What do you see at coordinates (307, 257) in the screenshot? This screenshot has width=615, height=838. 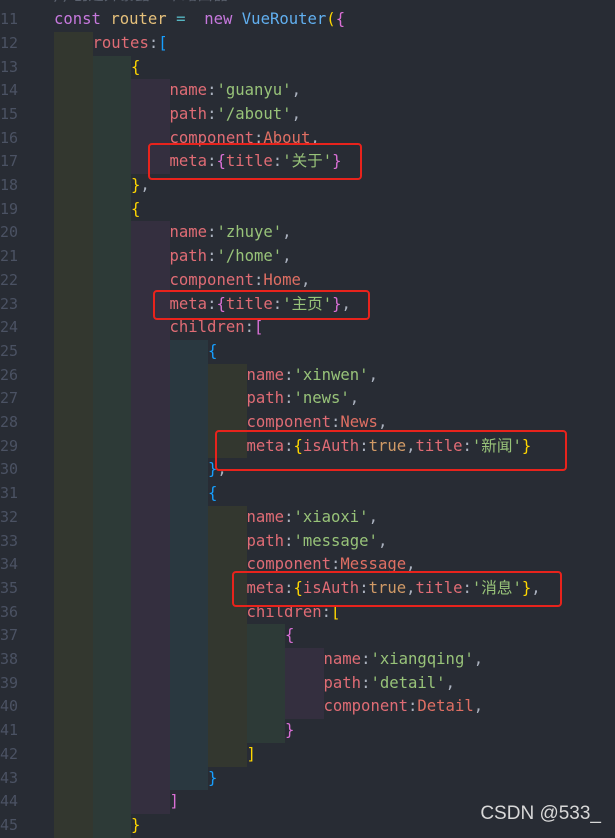 I see `code-line: 21 path: '/home',` at bounding box center [307, 257].